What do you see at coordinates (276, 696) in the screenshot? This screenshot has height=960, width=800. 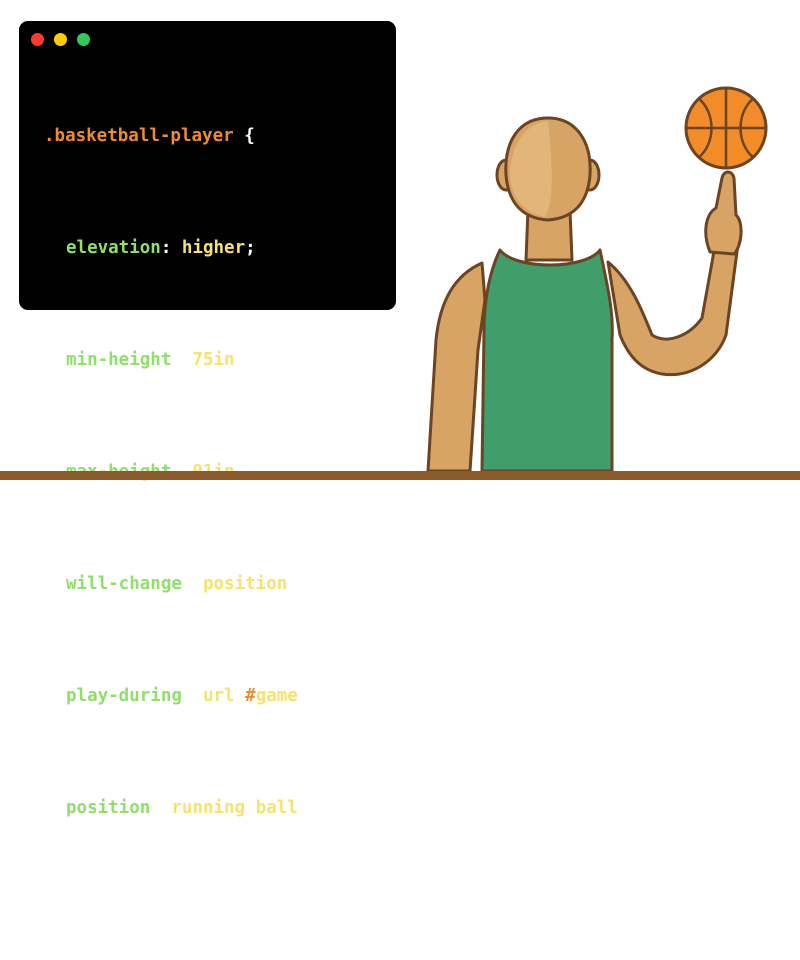 I see `css-argument: game` at bounding box center [276, 696].